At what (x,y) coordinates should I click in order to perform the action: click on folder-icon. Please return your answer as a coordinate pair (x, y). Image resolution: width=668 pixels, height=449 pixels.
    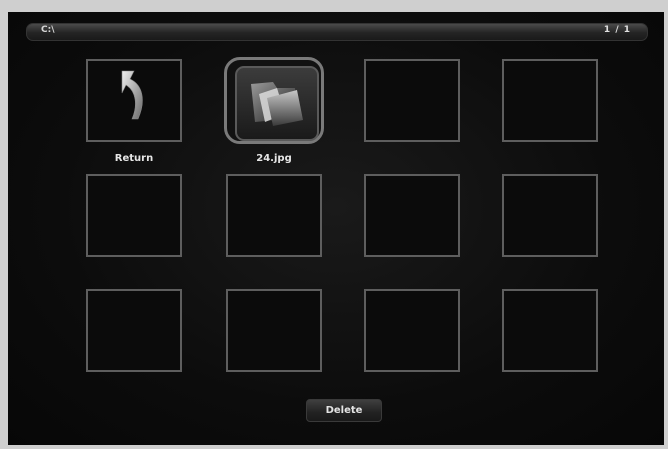
    Looking at the image, I should click on (277, 104).